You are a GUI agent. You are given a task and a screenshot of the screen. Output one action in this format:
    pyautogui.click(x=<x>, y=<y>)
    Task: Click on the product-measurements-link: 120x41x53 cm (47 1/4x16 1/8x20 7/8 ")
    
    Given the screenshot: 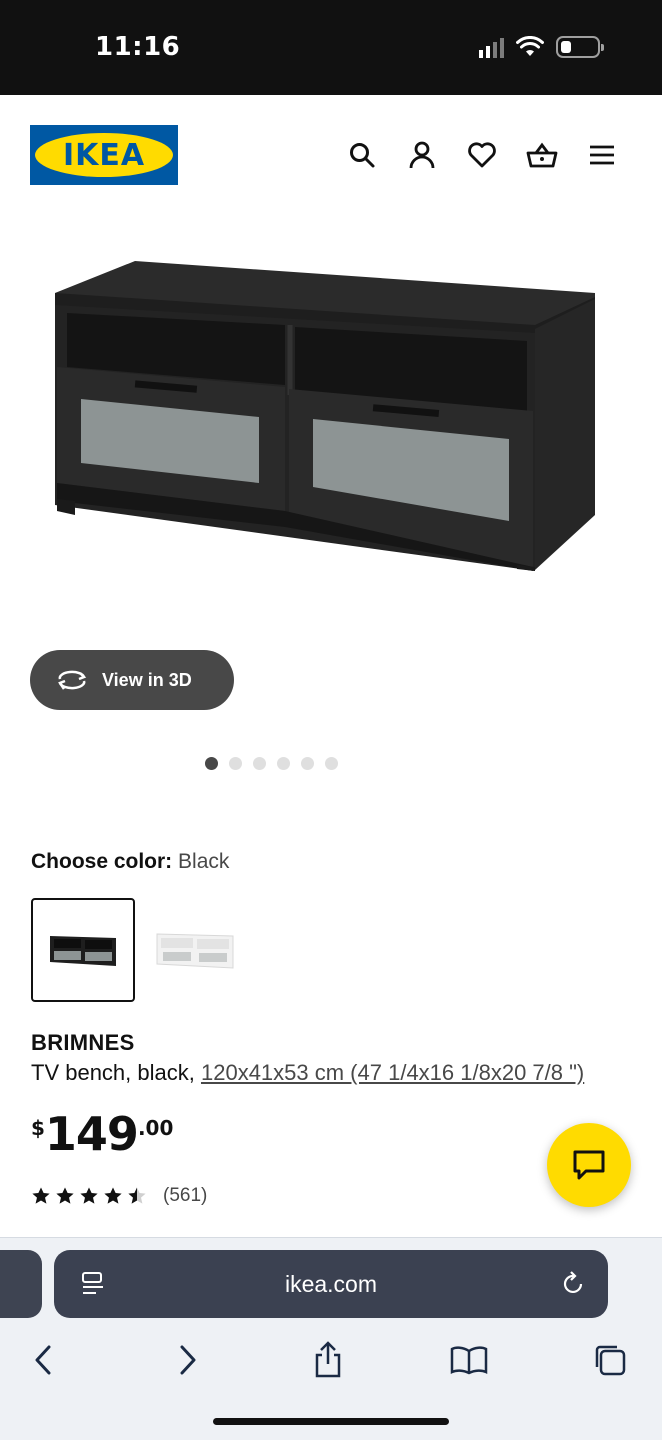 What is the action you would take?
    pyautogui.click(x=392, y=1072)
    